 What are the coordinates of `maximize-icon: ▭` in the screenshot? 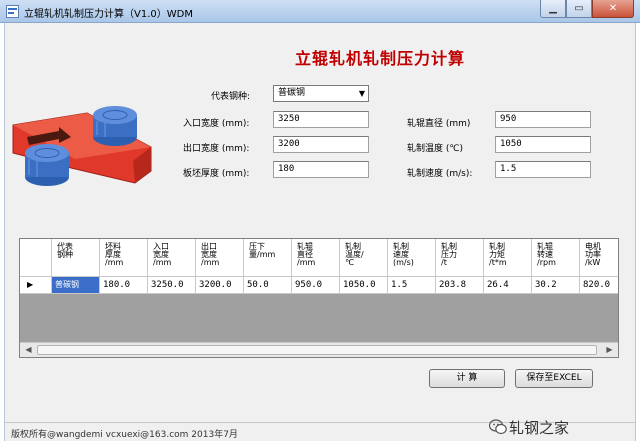 It's located at (579, 8).